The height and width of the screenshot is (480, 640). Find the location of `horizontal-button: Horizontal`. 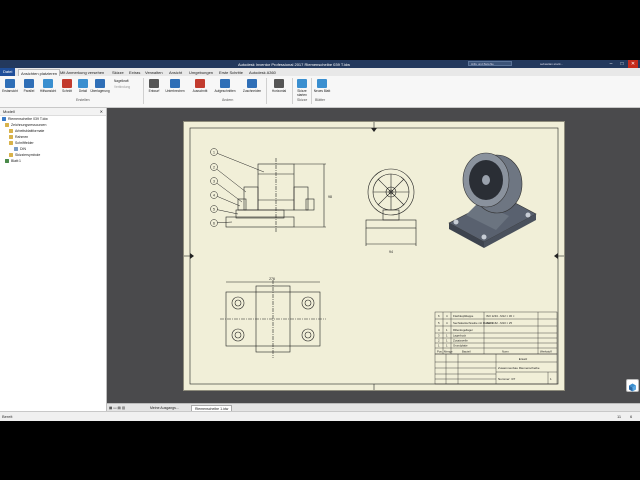

horizontal-button: Horizontal is located at coordinates (279, 87).